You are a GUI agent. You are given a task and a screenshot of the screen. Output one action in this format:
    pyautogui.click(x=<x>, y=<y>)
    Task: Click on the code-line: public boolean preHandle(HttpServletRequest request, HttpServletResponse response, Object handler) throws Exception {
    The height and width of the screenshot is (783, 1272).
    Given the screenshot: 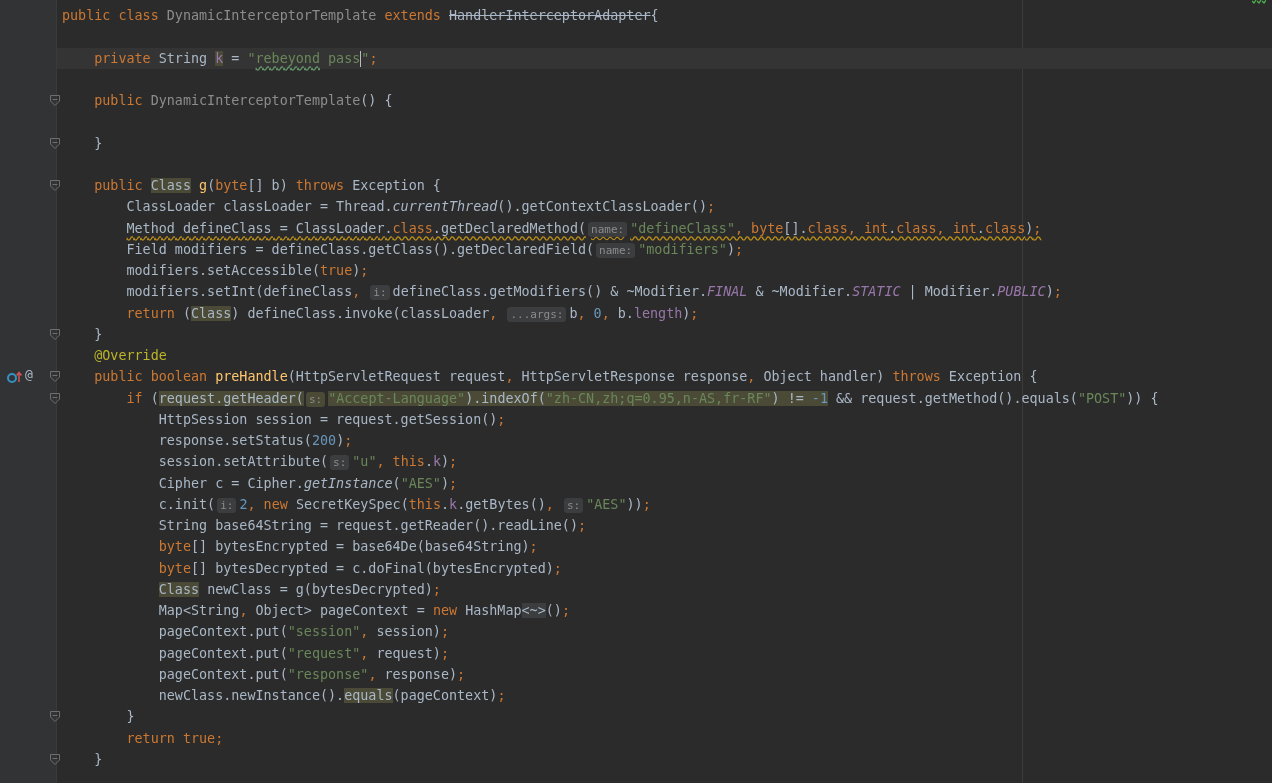 What is the action you would take?
    pyautogui.click(x=566, y=377)
    